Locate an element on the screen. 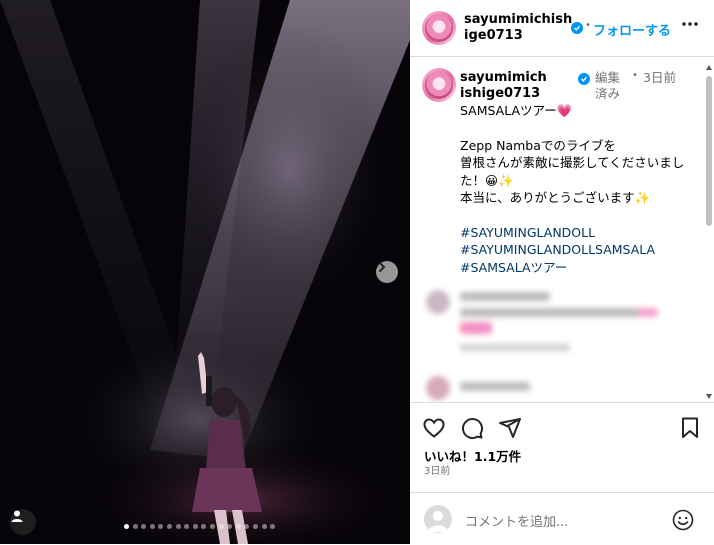  comment-icon is located at coordinates (472, 428).